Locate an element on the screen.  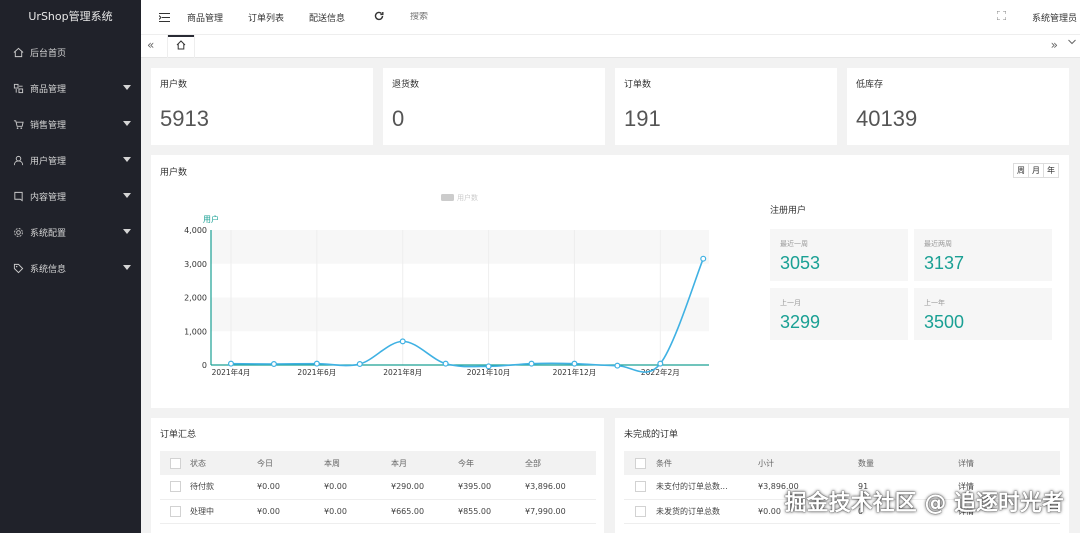
x-tick-label: 2021年6月 is located at coordinates (316, 372).